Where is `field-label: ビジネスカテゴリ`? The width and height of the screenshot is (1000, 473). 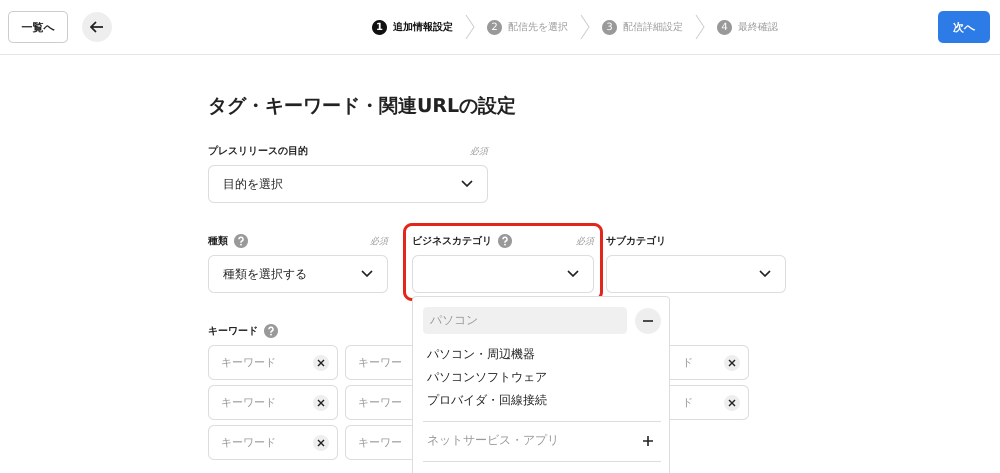
field-label: ビジネスカテゴリ is located at coordinates (452, 241).